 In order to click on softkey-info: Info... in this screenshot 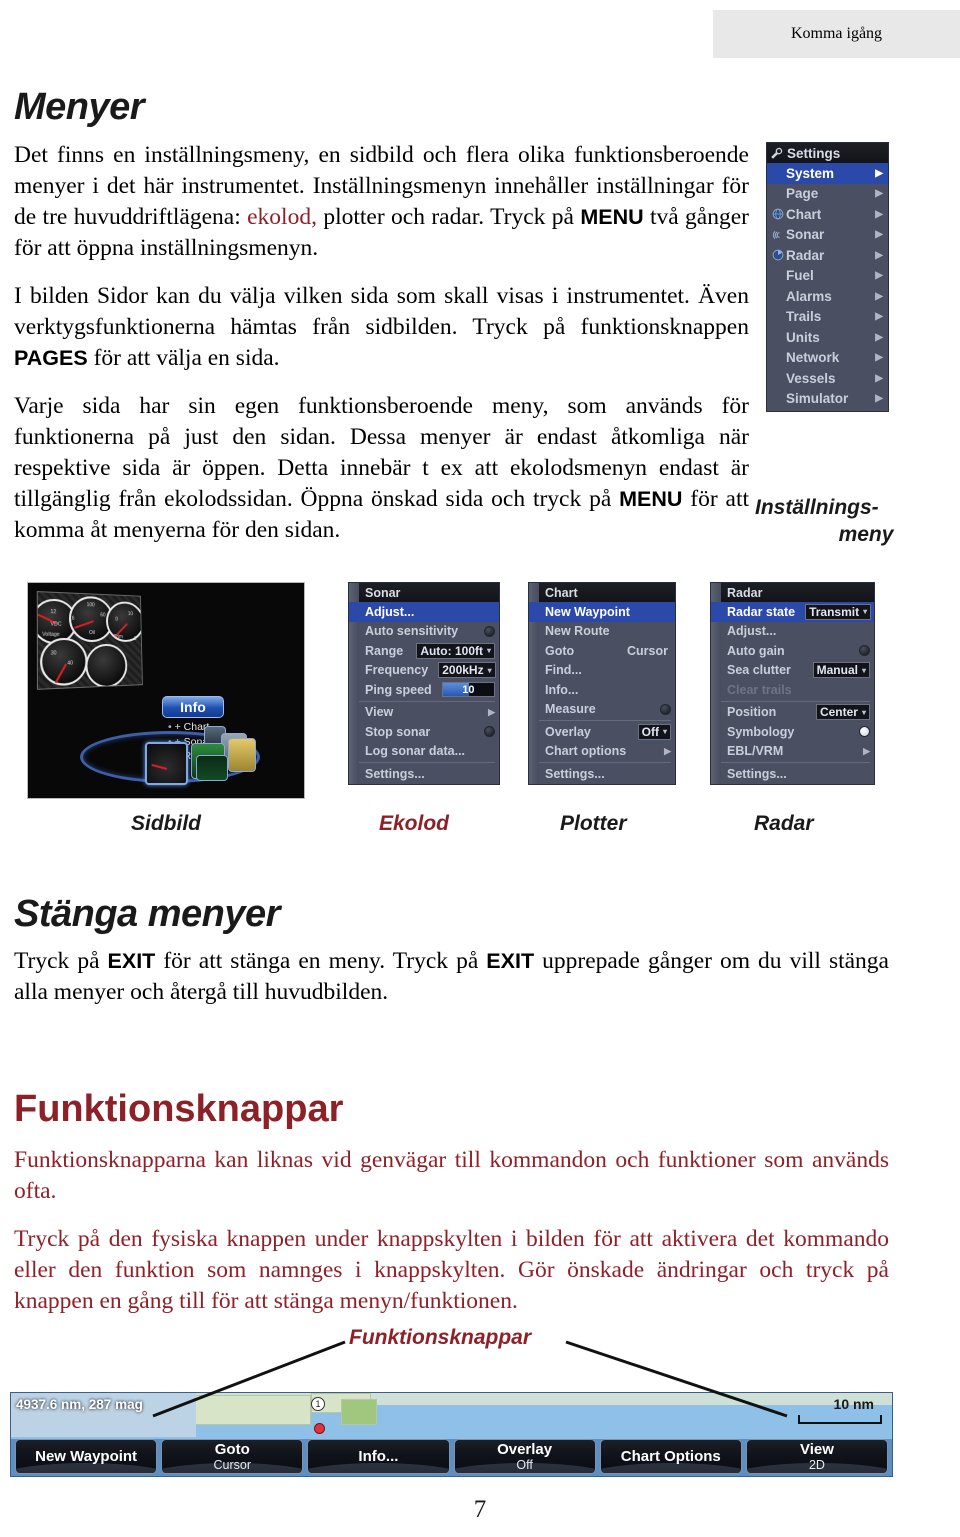, I will do `click(378, 1456)`.